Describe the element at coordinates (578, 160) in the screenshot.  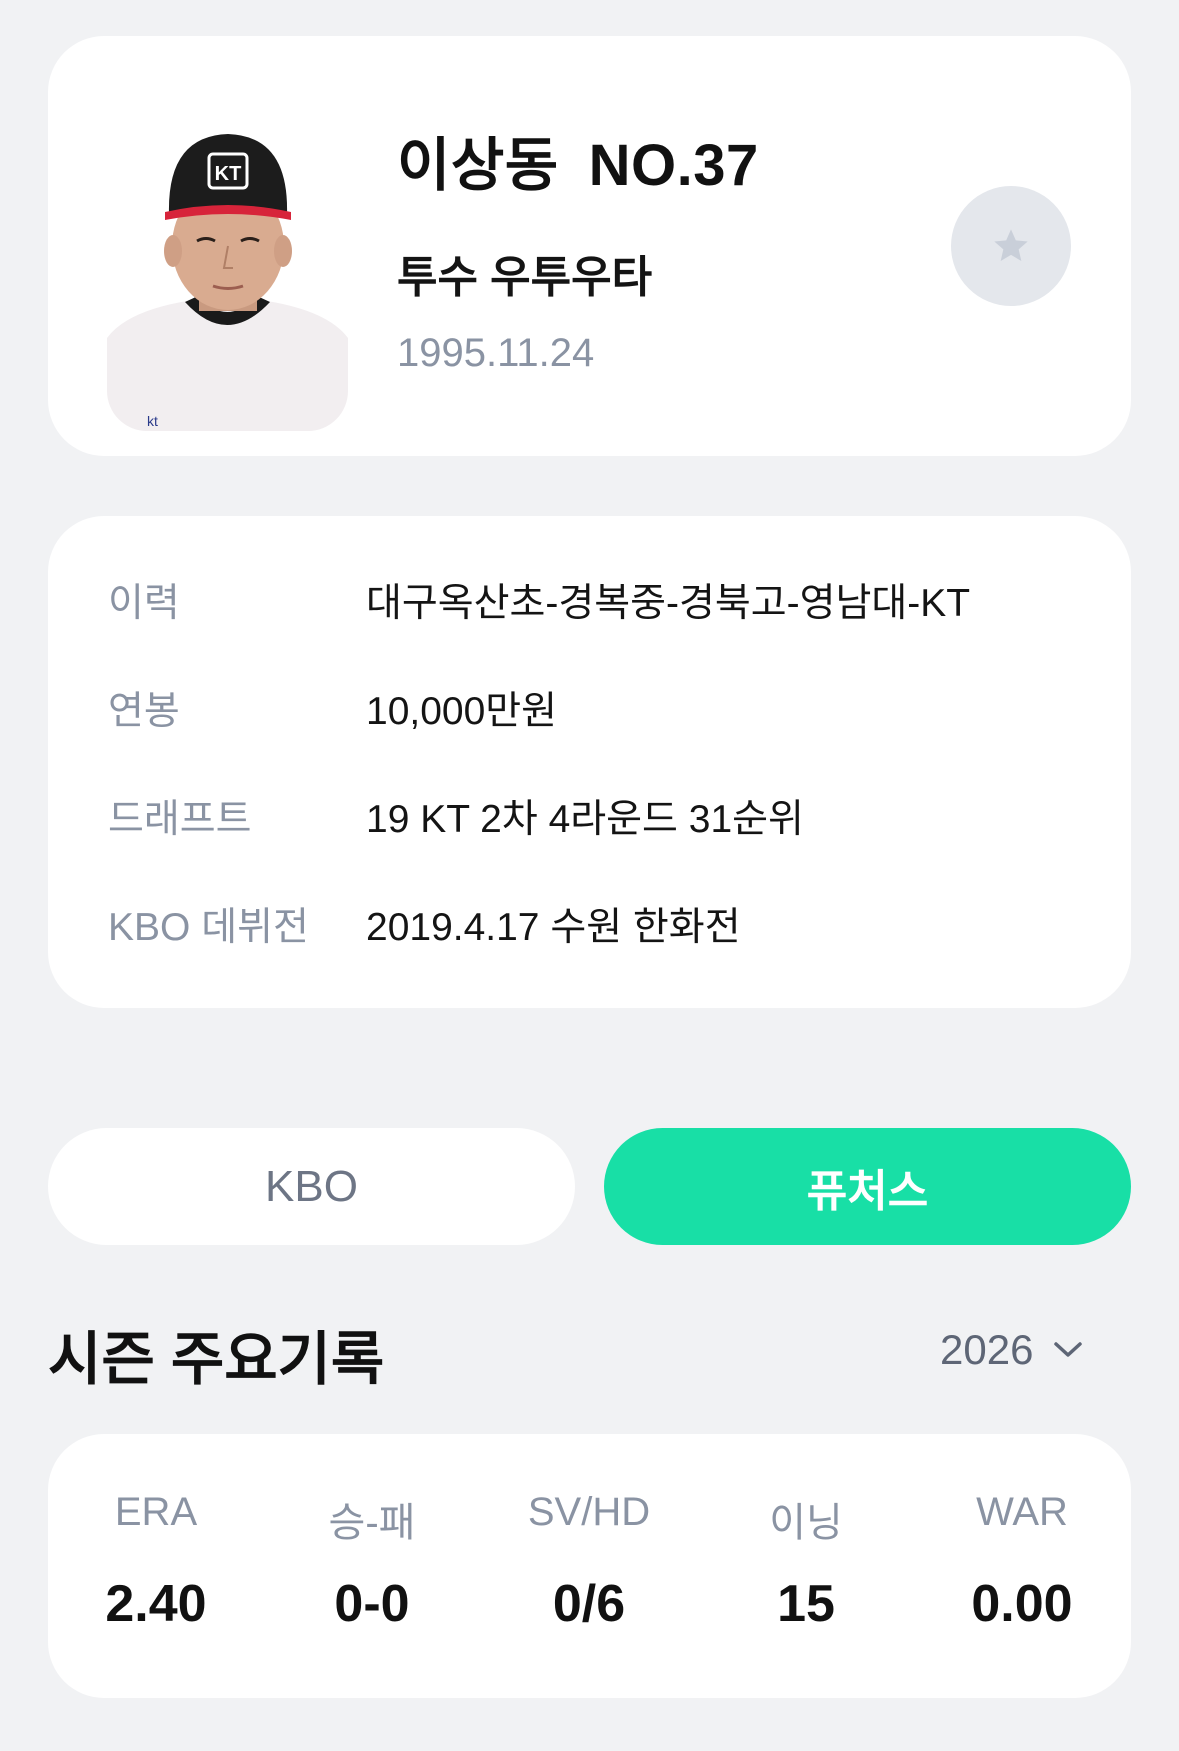
I see `player-name-line: 이상동 NO.37` at that location.